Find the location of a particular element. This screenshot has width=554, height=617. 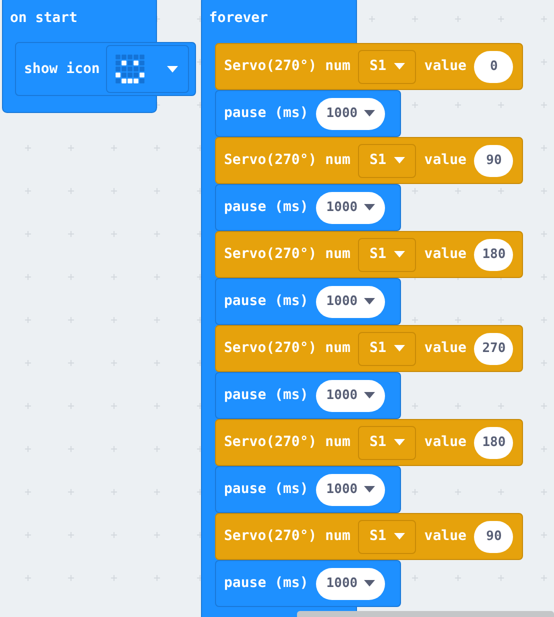

show-icon-block: show icon is located at coordinates (105, 69).